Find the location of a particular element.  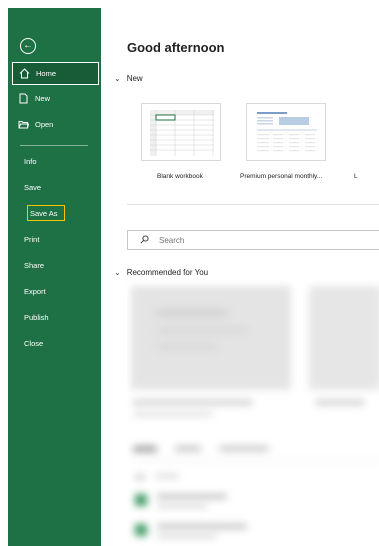

recommended-section-header: ⌄ Recommended for You is located at coordinates (161, 272).